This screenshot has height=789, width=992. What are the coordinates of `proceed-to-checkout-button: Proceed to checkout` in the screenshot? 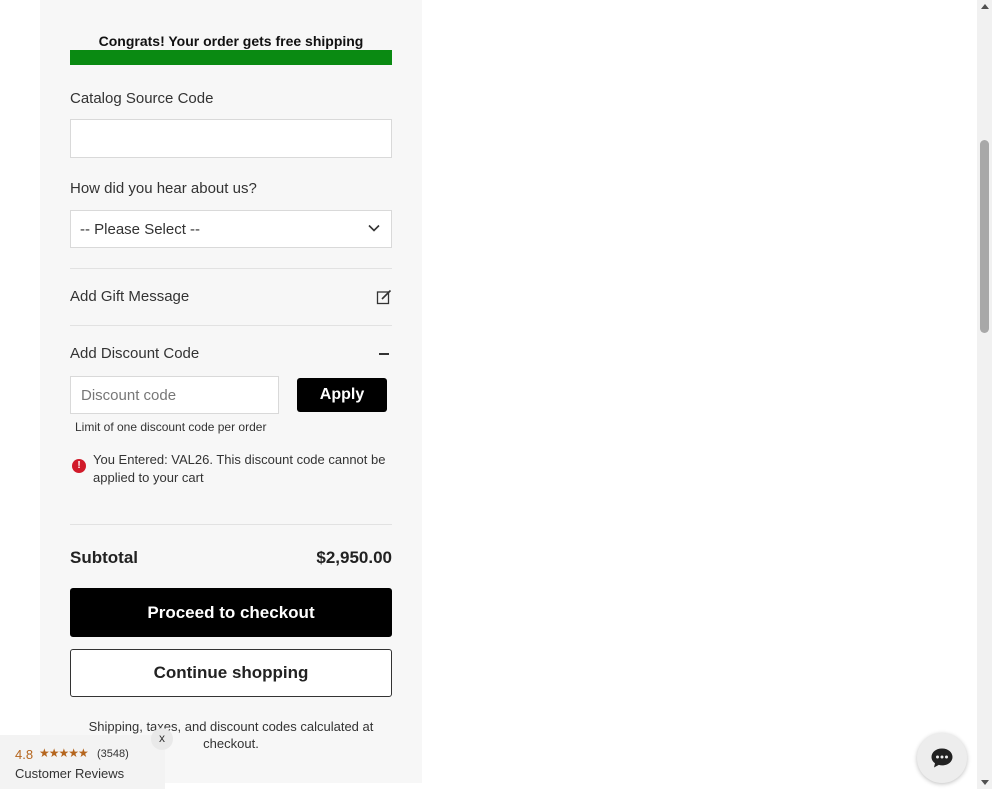 It's located at (231, 612).